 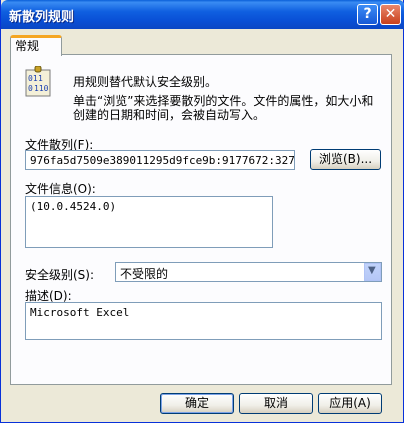 What do you see at coordinates (144, 274) in the screenshot?
I see `security-level-value: 不受限的` at bounding box center [144, 274].